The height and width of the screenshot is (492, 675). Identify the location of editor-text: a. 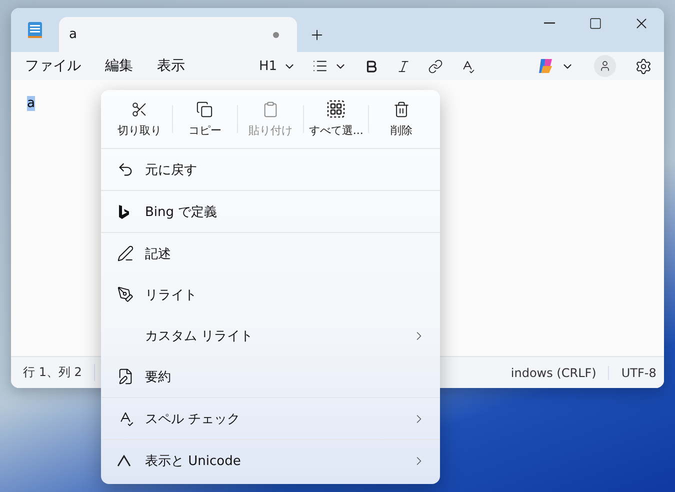
(31, 103).